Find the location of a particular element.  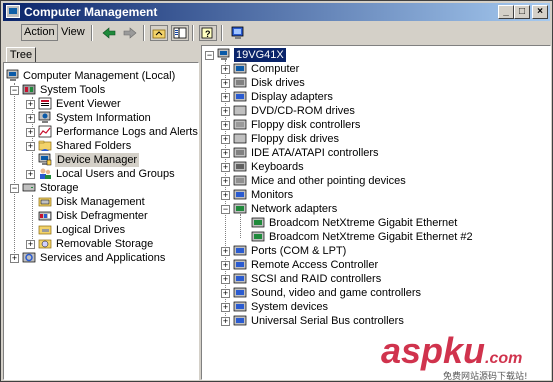

back-icon is located at coordinates (109, 33).